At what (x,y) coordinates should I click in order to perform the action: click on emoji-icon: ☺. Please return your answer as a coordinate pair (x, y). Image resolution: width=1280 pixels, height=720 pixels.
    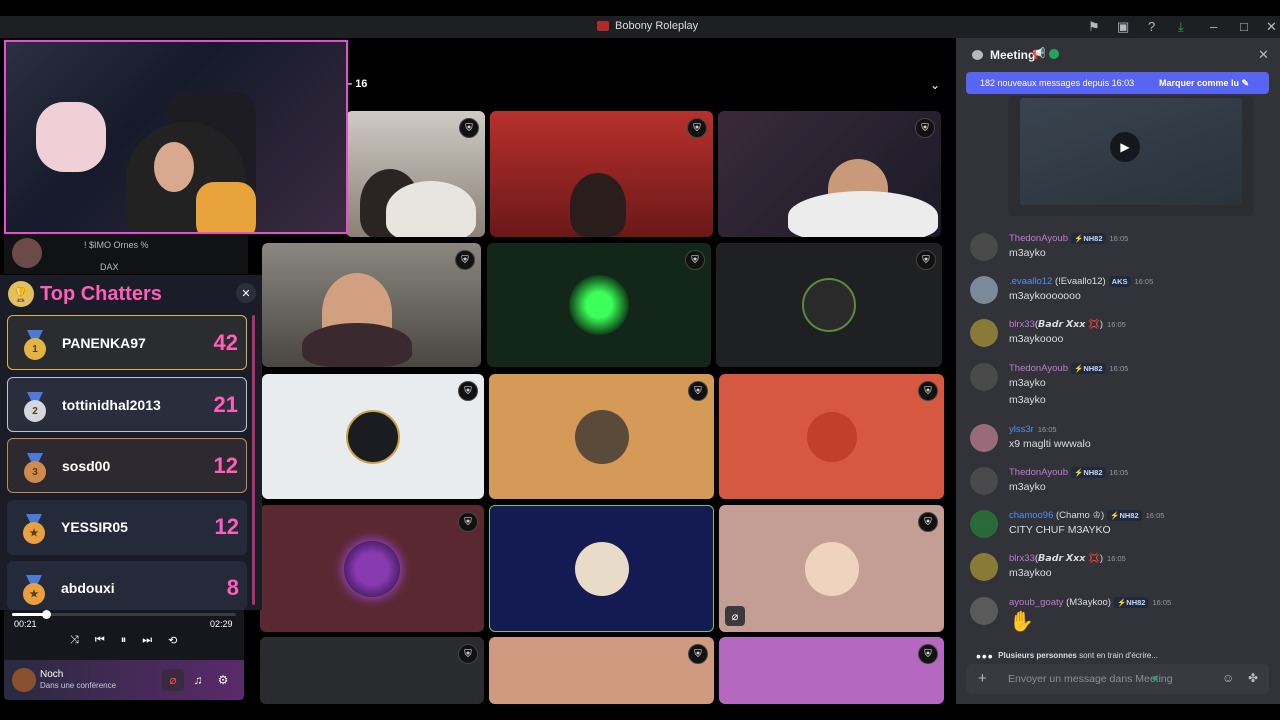
    Looking at the image, I should click on (1228, 678).